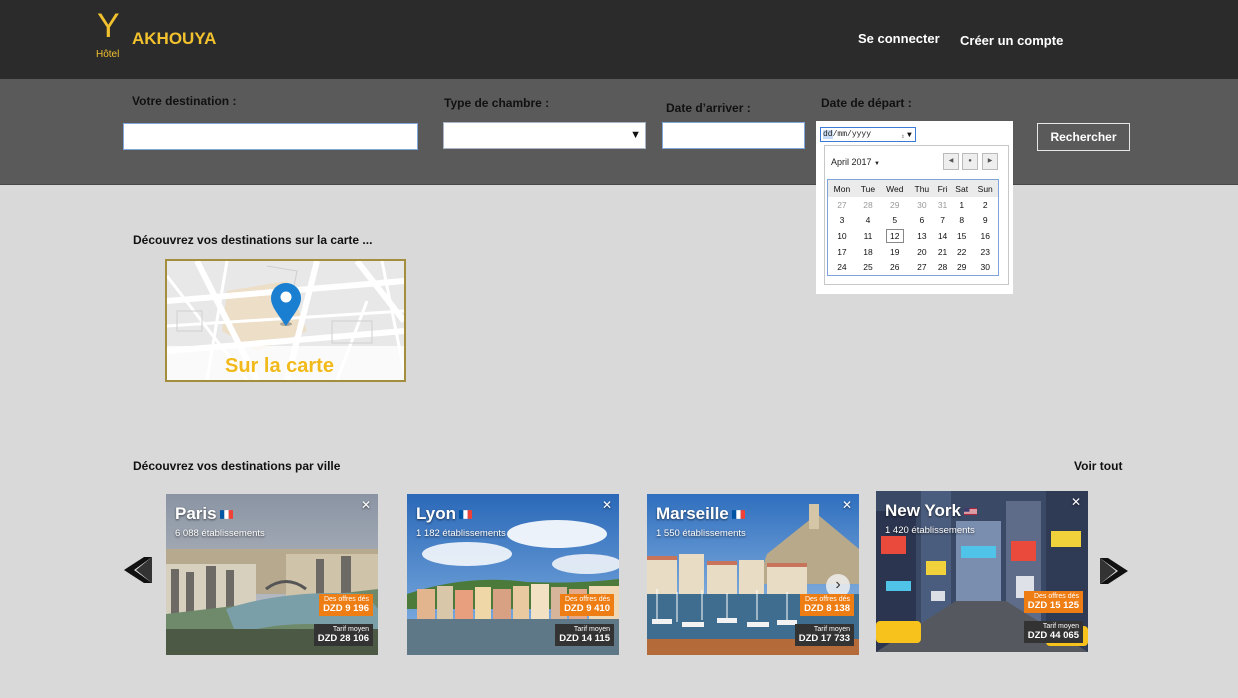  I want to click on calendar-day: 10, so click(842, 236).